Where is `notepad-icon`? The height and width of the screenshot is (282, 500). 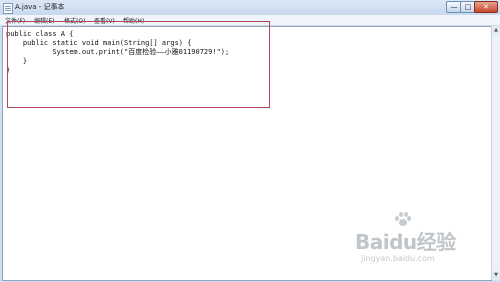
notepad-icon is located at coordinates (8, 8).